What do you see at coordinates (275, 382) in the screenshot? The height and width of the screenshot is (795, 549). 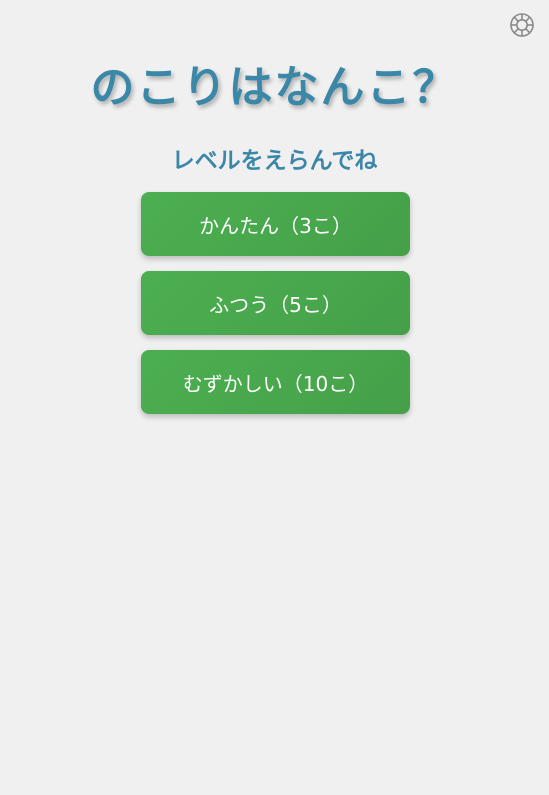 I see `hard-level-button: むずかしい（10こ）` at bounding box center [275, 382].